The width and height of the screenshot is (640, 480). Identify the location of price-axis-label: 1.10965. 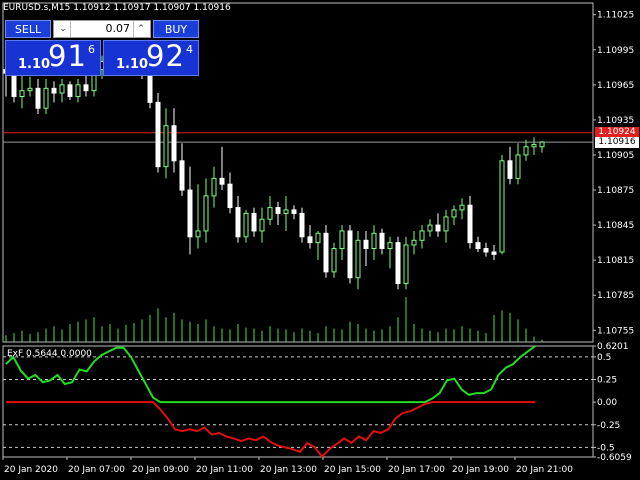
(615, 86).